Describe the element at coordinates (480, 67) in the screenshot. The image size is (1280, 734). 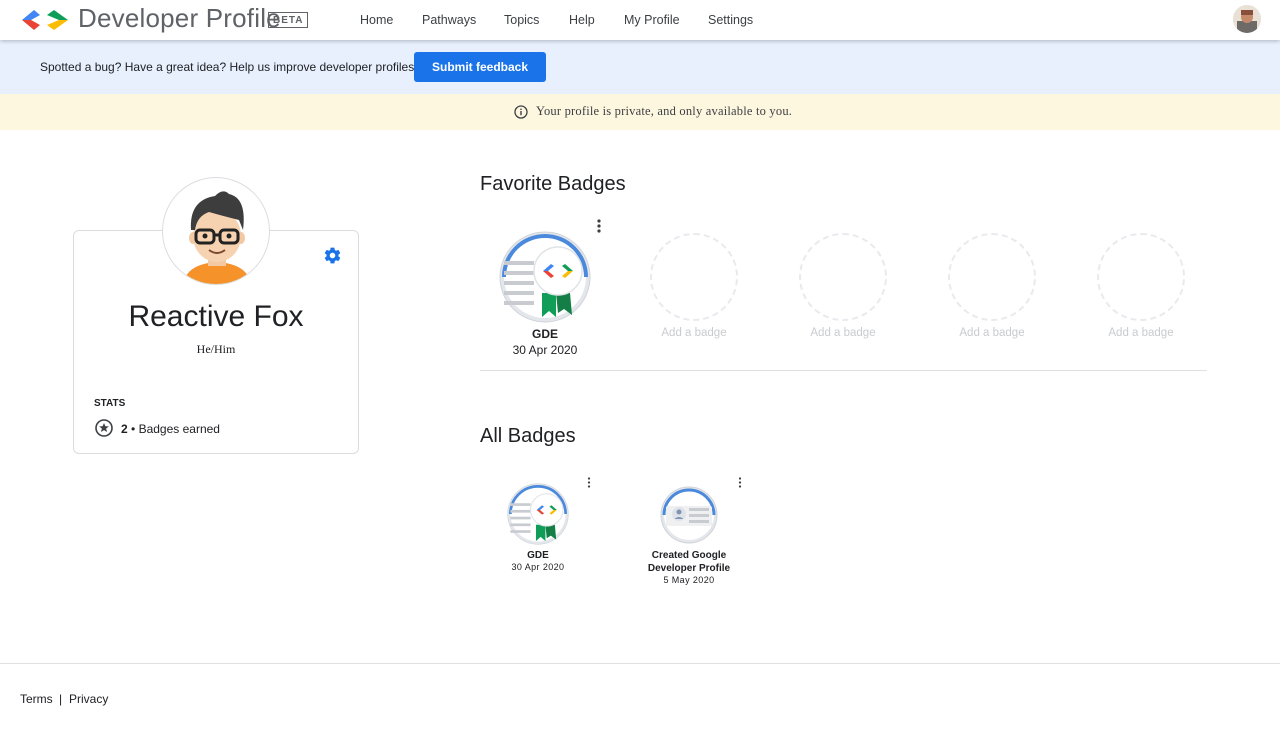
I see `submit-feedback-button: Submit feedback` at that location.